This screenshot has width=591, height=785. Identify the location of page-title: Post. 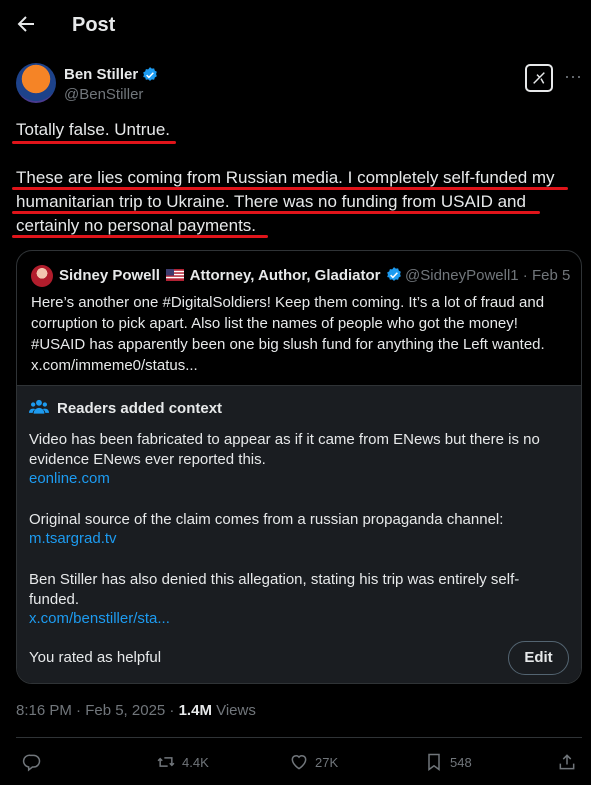
(94, 25).